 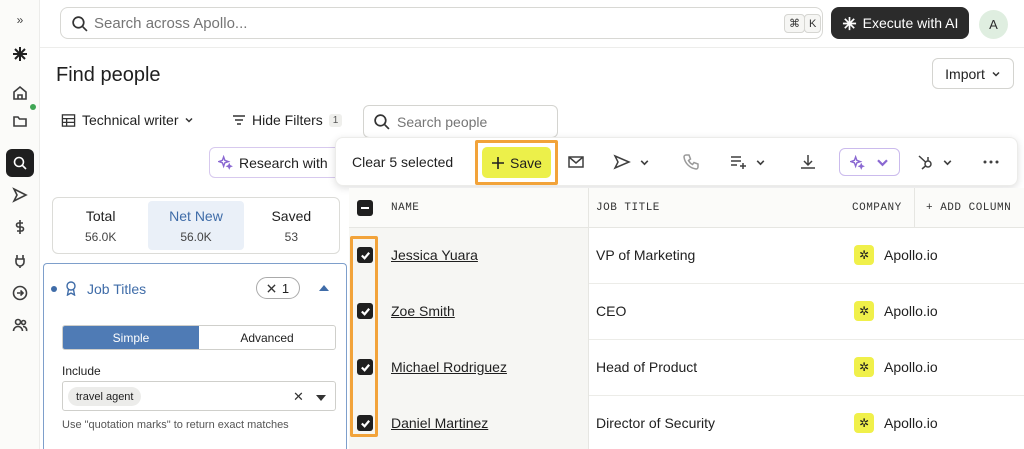 I want to click on email-button, so click(x=576, y=162).